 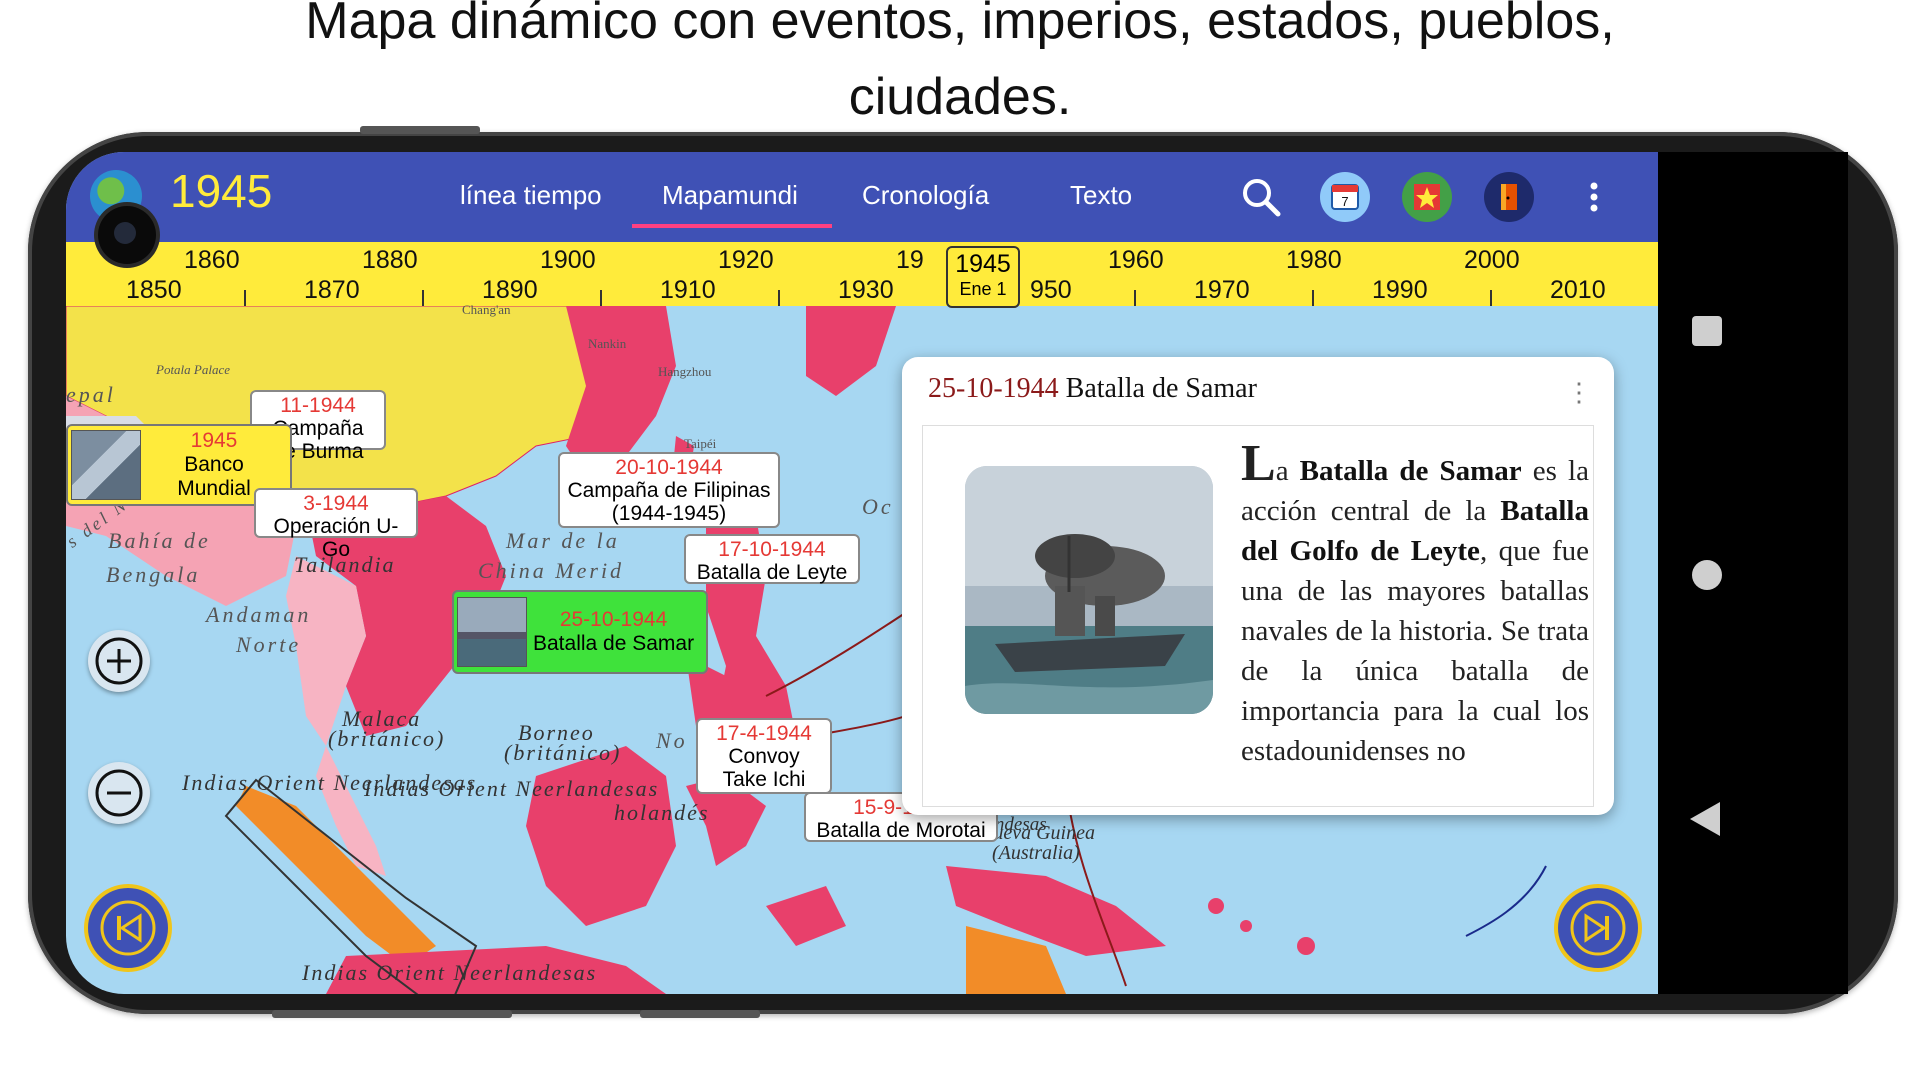 I want to click on calendar-icon: 7, so click(x=1345, y=197).